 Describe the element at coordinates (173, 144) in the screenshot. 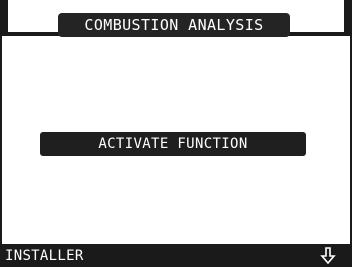

I see `activate-function-button: ACTIVATE FUNCTION` at that location.